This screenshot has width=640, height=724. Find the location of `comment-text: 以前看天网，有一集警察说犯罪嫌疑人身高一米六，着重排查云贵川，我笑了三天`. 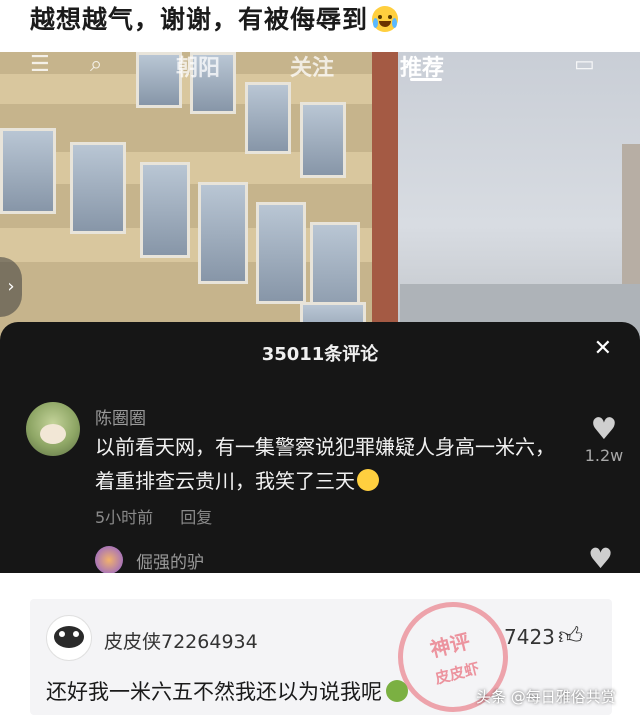

comment-text: 以前看天网，有一集警察说犯罪嫌疑人身高一米六，着重排查云贵川，我笑了三天 is located at coordinates (330, 464).